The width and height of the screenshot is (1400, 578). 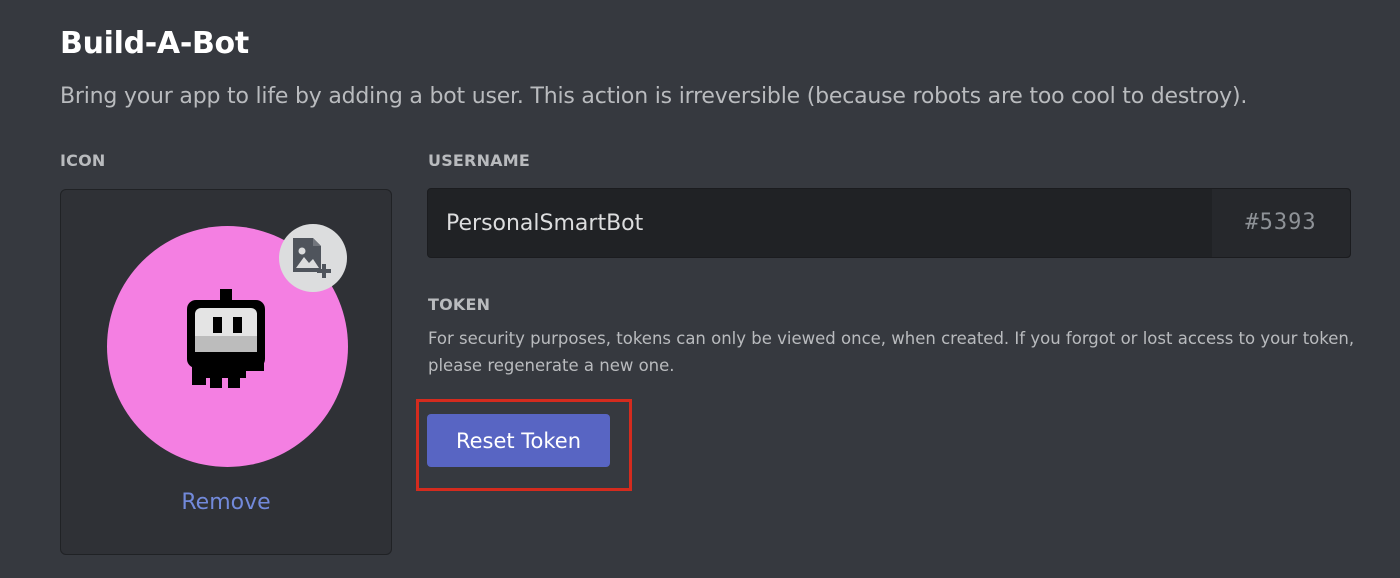 I want to click on reset-token-button: Reset Token, so click(x=518, y=440).